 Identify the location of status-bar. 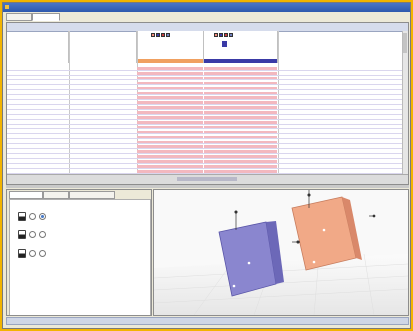
(207, 321).